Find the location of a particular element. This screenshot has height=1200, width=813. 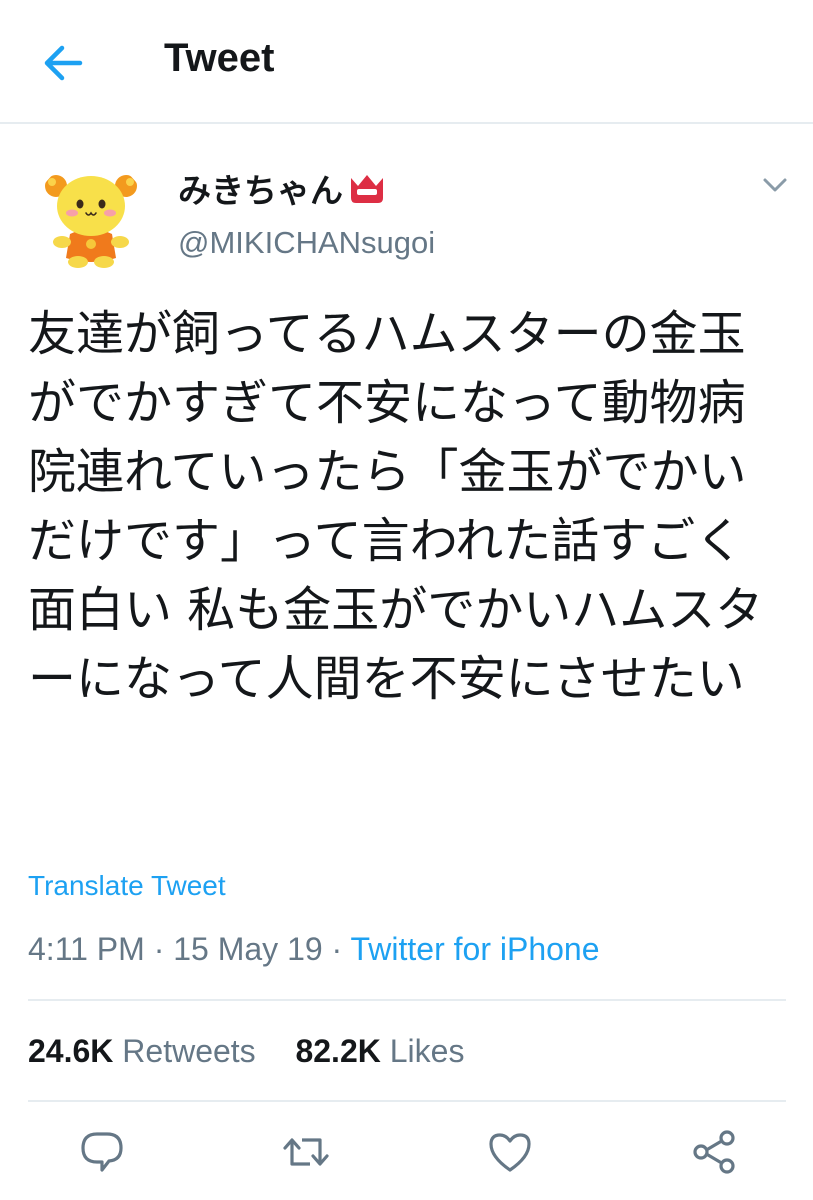

like-button is located at coordinates (510, 1152).